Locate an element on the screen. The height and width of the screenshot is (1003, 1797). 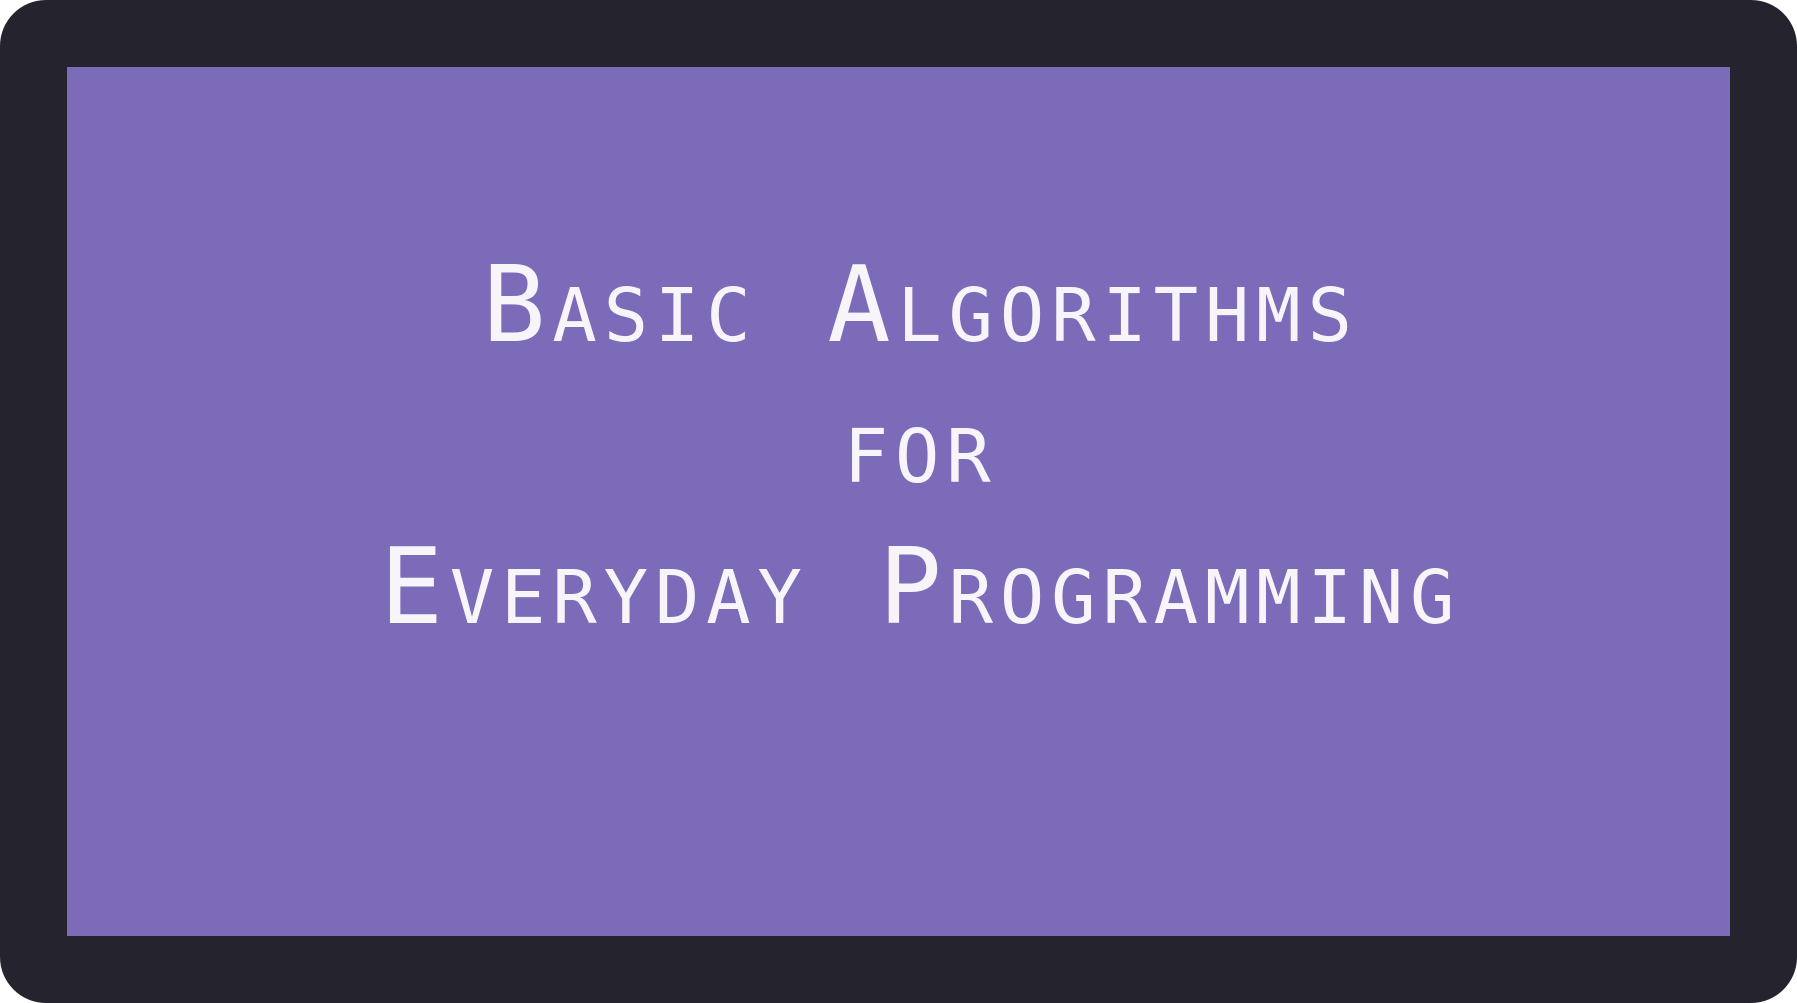
title-line-2: for is located at coordinates (920, 446).